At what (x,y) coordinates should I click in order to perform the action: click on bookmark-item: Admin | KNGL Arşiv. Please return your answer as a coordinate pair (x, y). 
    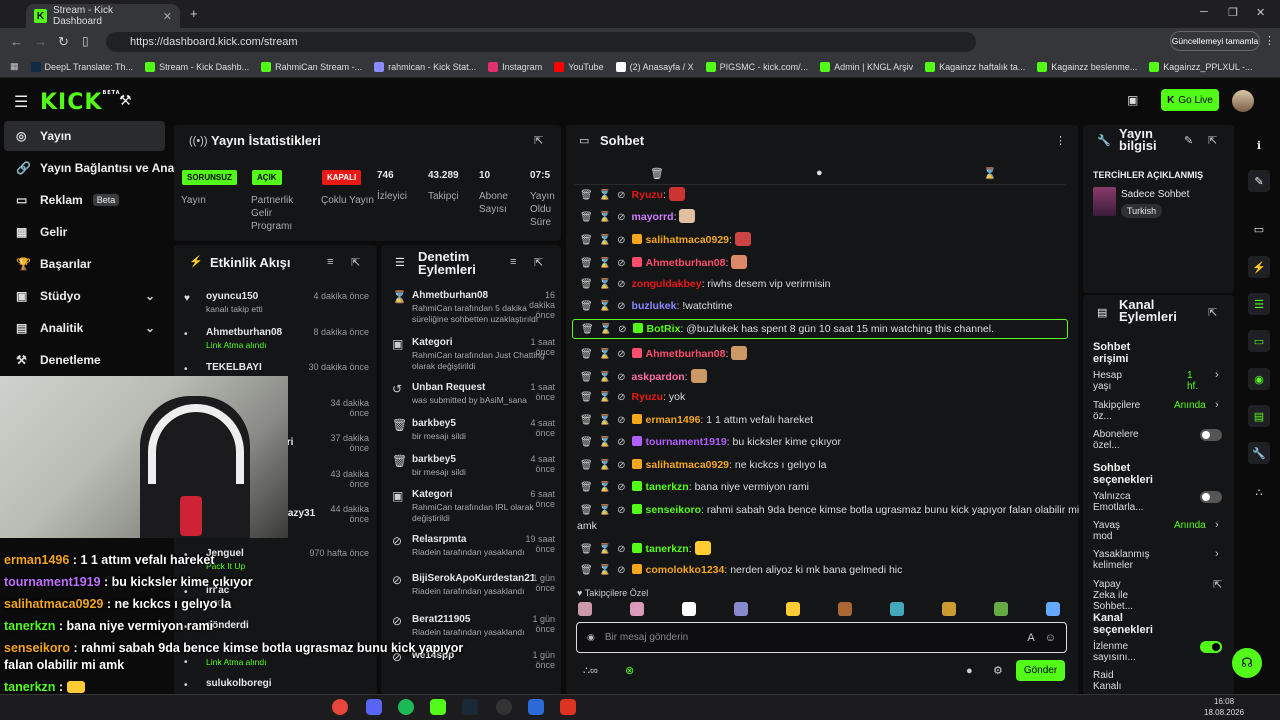
    Looking at the image, I should click on (866, 66).